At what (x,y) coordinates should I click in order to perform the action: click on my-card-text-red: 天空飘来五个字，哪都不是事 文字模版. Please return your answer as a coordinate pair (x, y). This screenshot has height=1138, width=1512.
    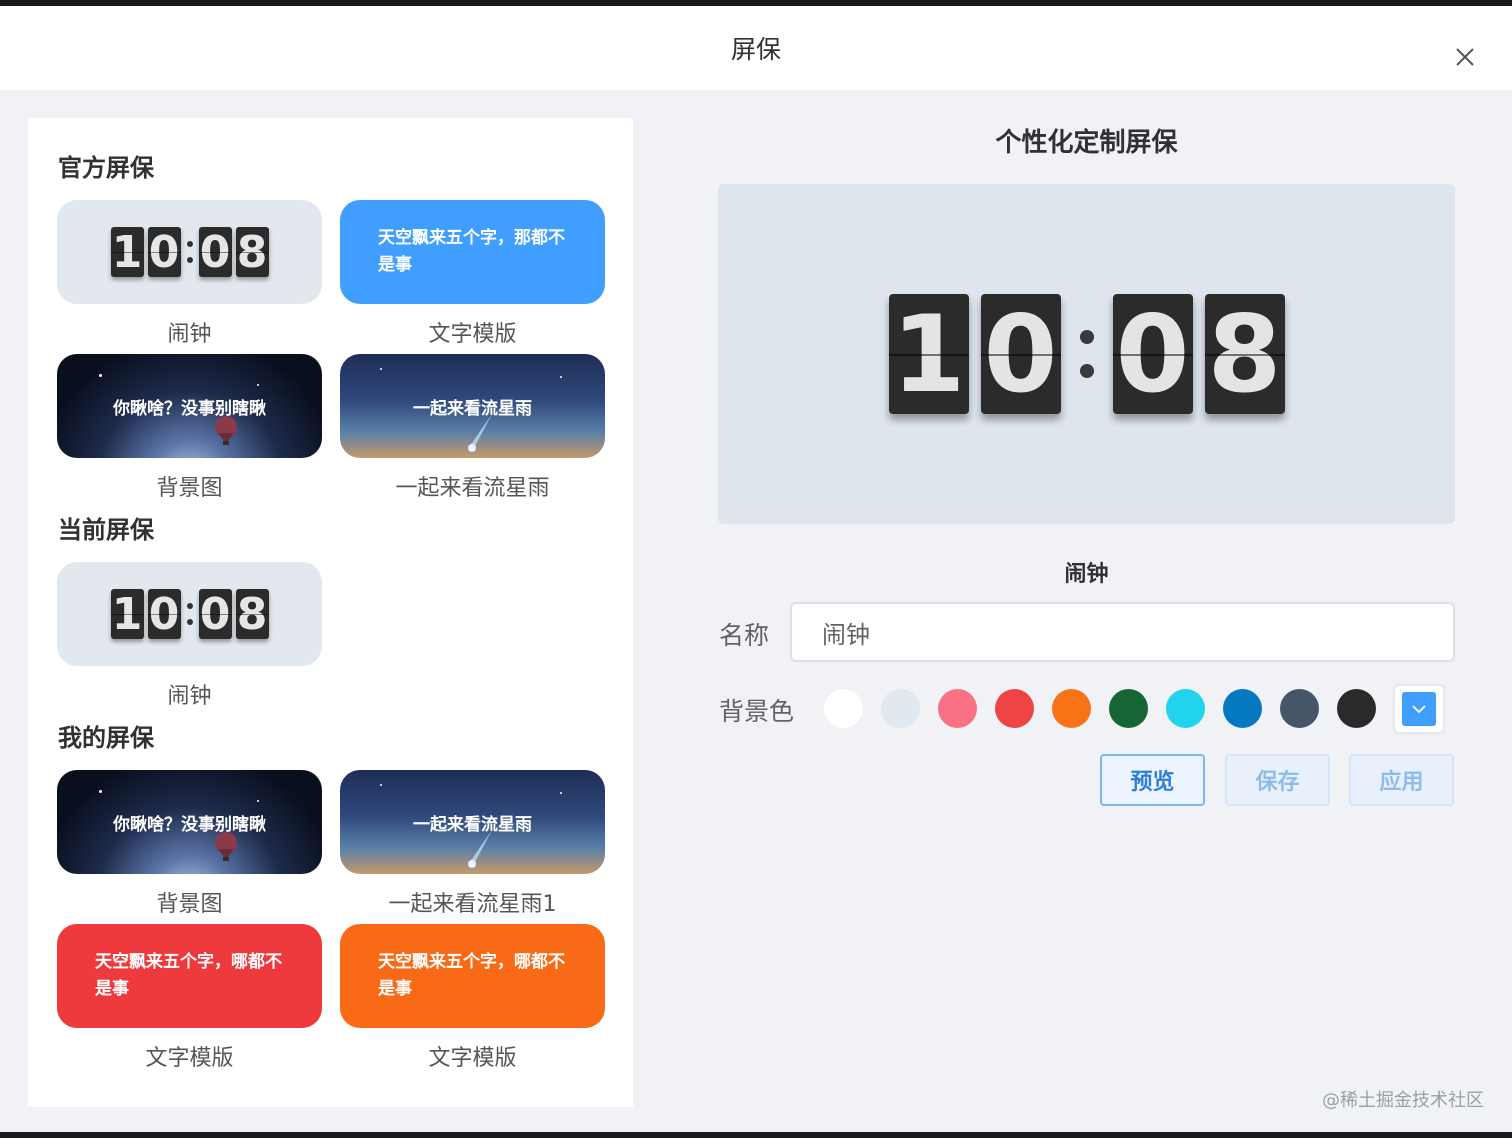
    Looking at the image, I should click on (189, 998).